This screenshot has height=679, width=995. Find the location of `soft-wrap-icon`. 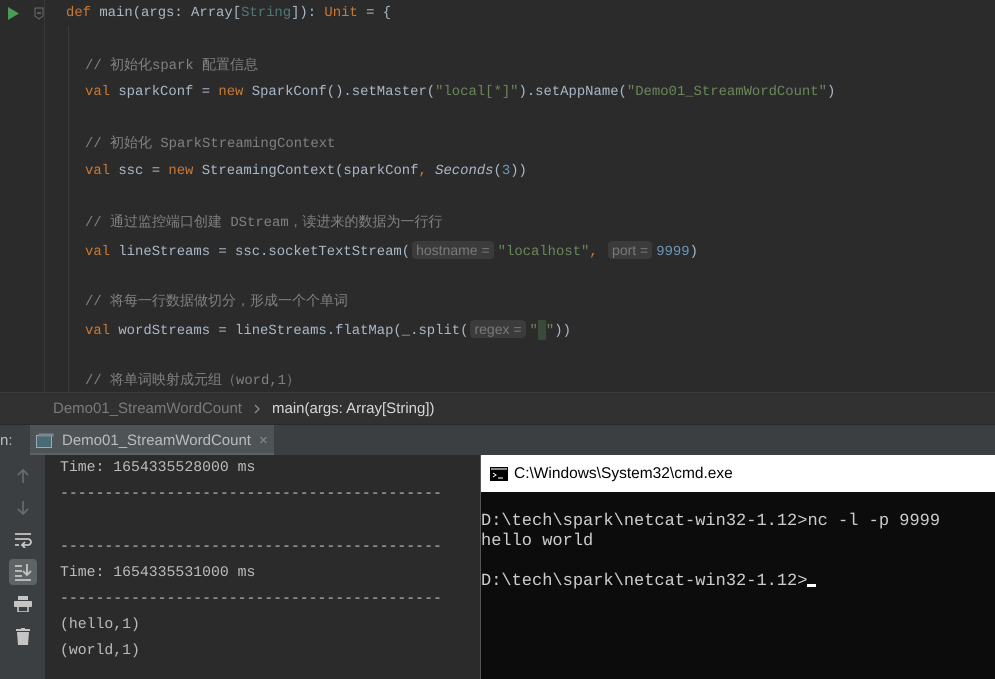

soft-wrap-icon is located at coordinates (23, 540).